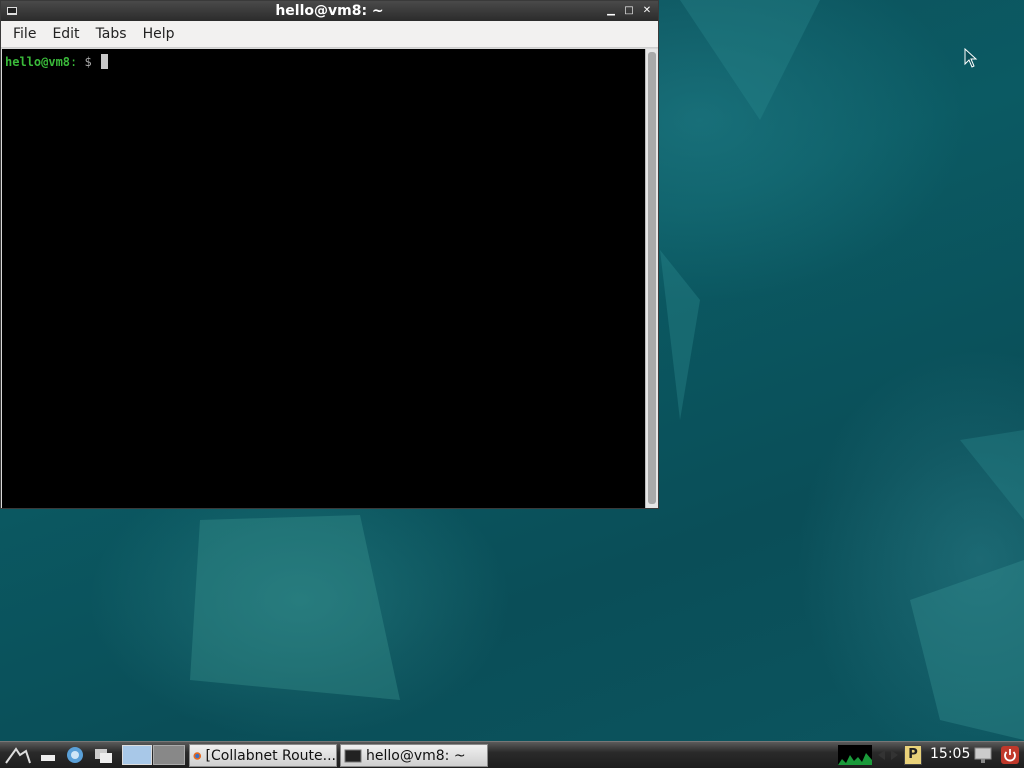 The height and width of the screenshot is (768, 1024). I want to click on file-manager-icon, so click(48, 755).